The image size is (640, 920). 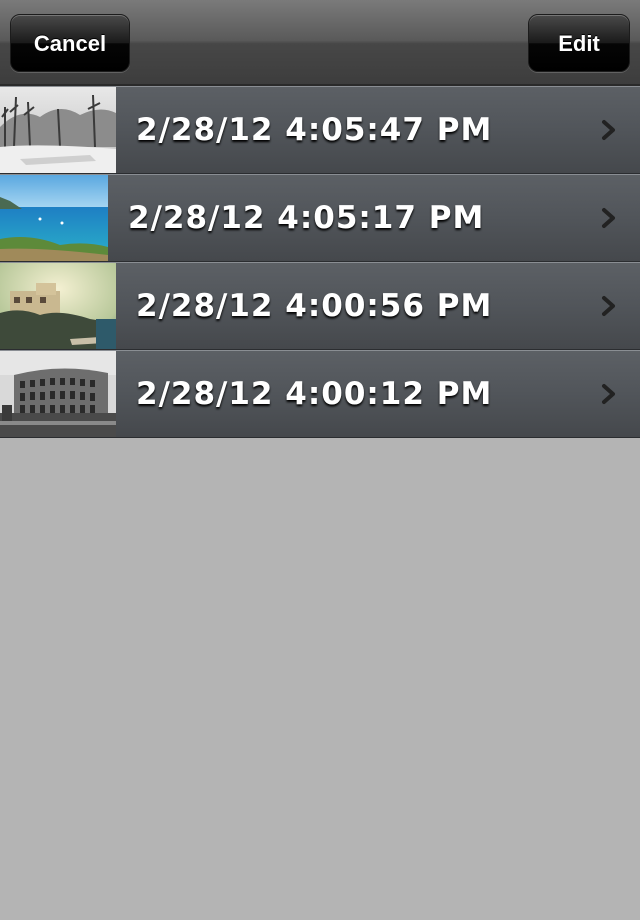 What do you see at coordinates (58, 306) in the screenshot?
I see `cliff-castle-photo` at bounding box center [58, 306].